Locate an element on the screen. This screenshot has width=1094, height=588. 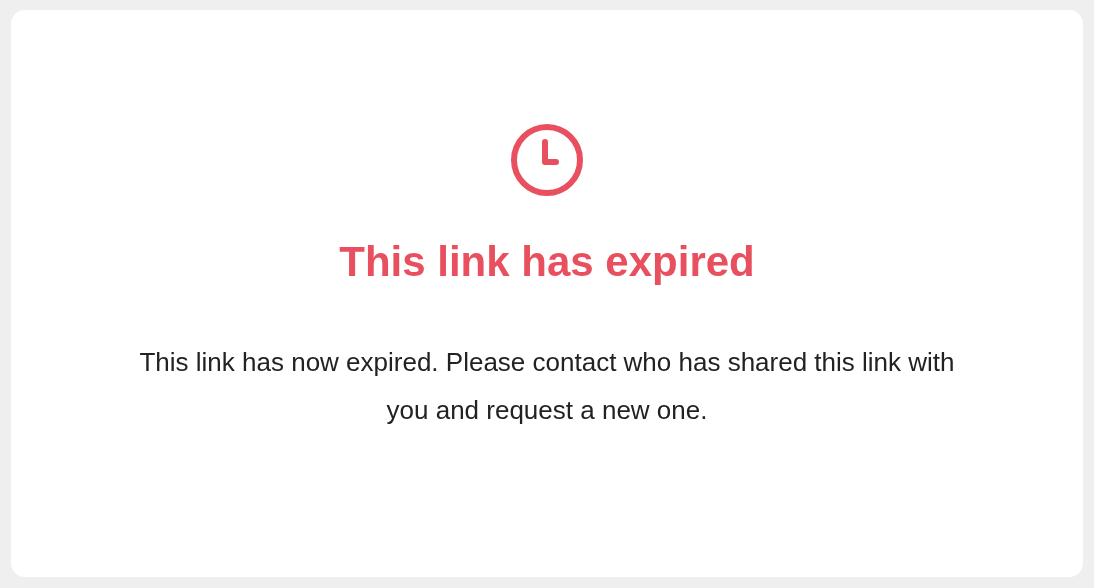
page-title: This link has expired is located at coordinates (547, 262).